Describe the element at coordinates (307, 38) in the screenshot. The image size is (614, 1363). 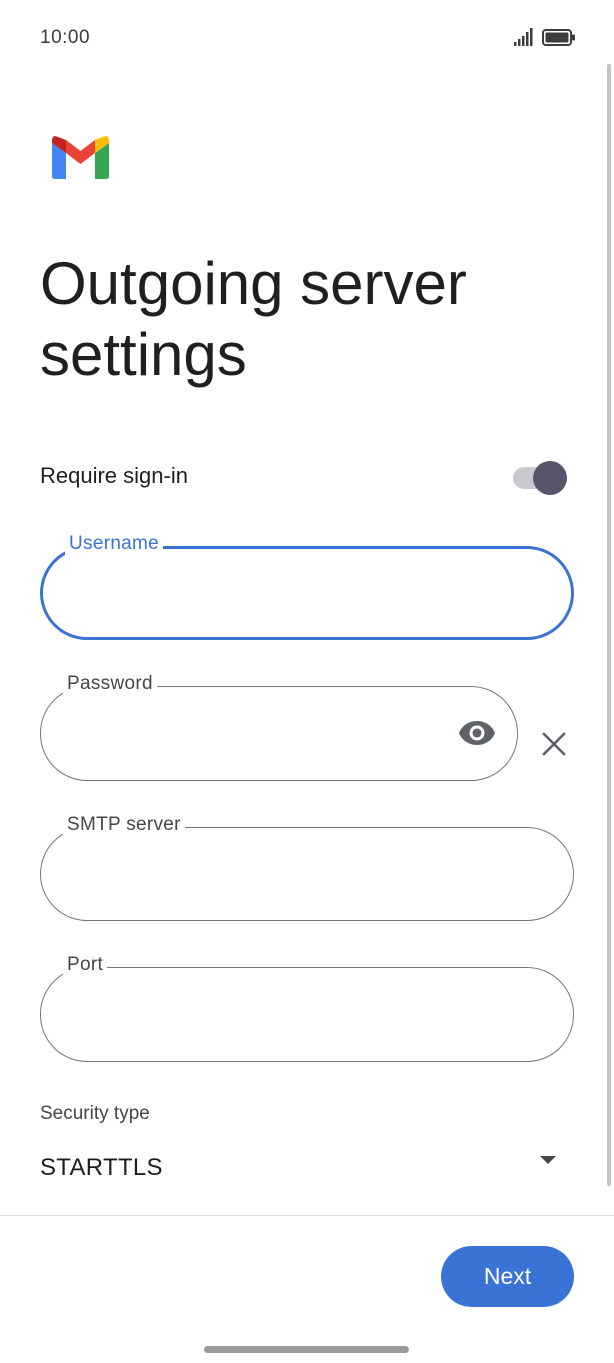
I see `status-bar: 10:00` at that location.